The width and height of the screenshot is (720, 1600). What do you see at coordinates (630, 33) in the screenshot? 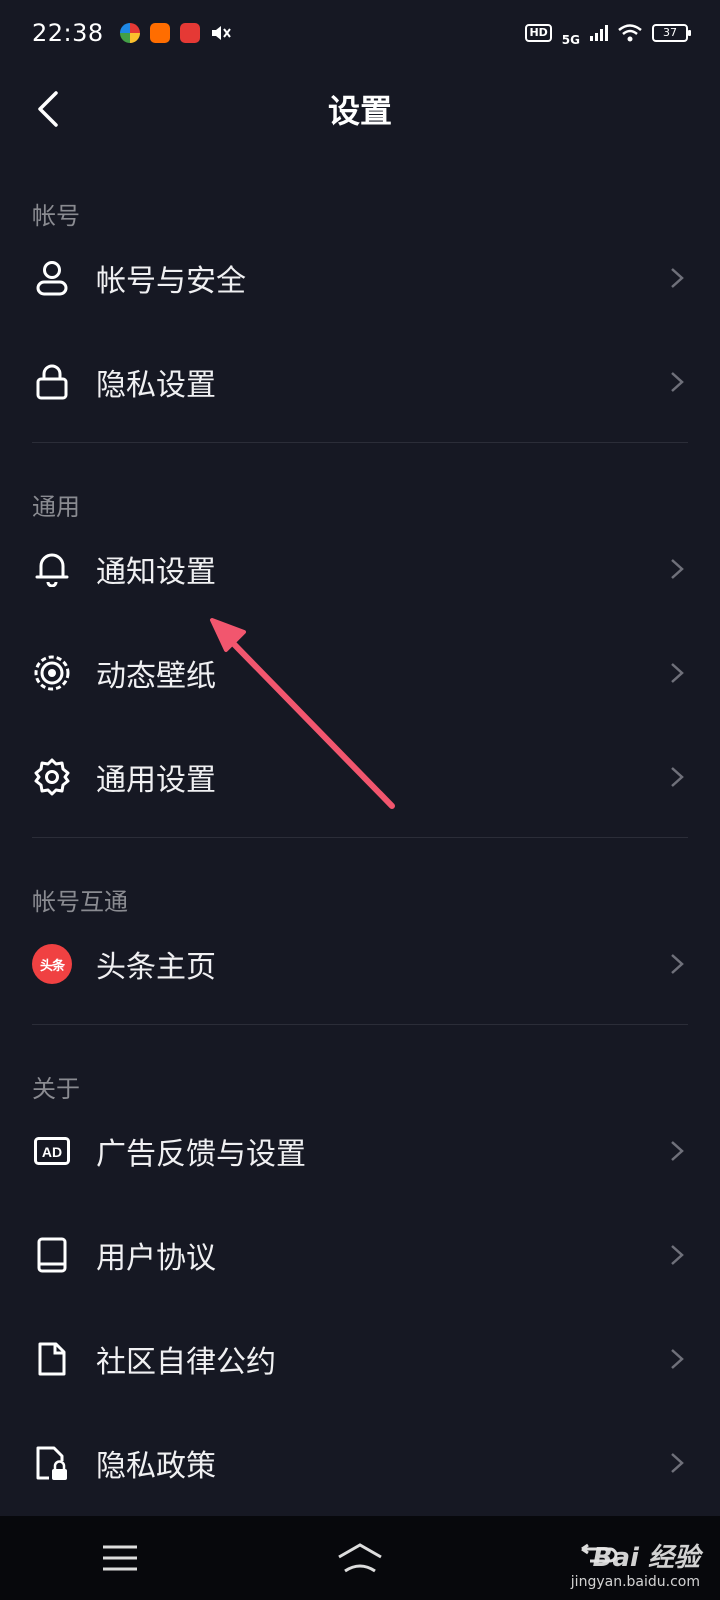
I see `wifi-icon` at bounding box center [630, 33].